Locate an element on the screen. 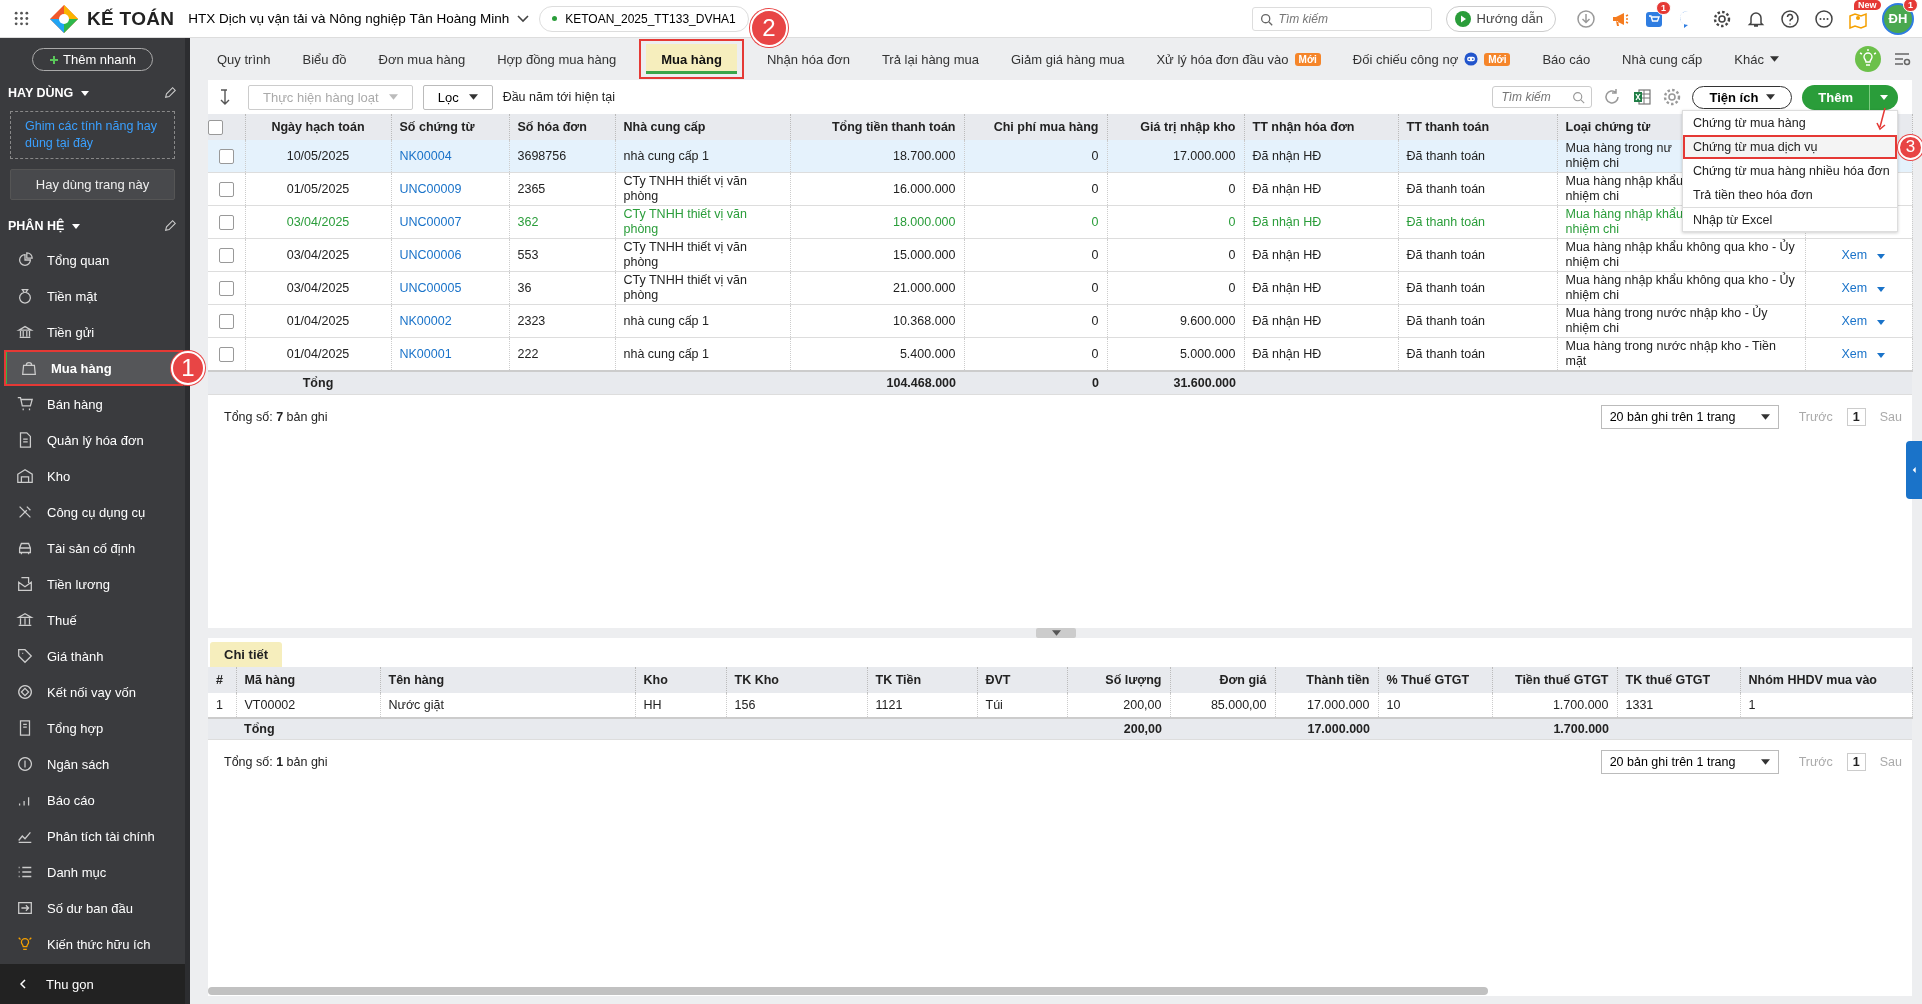 The image size is (1922, 1004). tab: Trả lại hàng mua is located at coordinates (930, 59).